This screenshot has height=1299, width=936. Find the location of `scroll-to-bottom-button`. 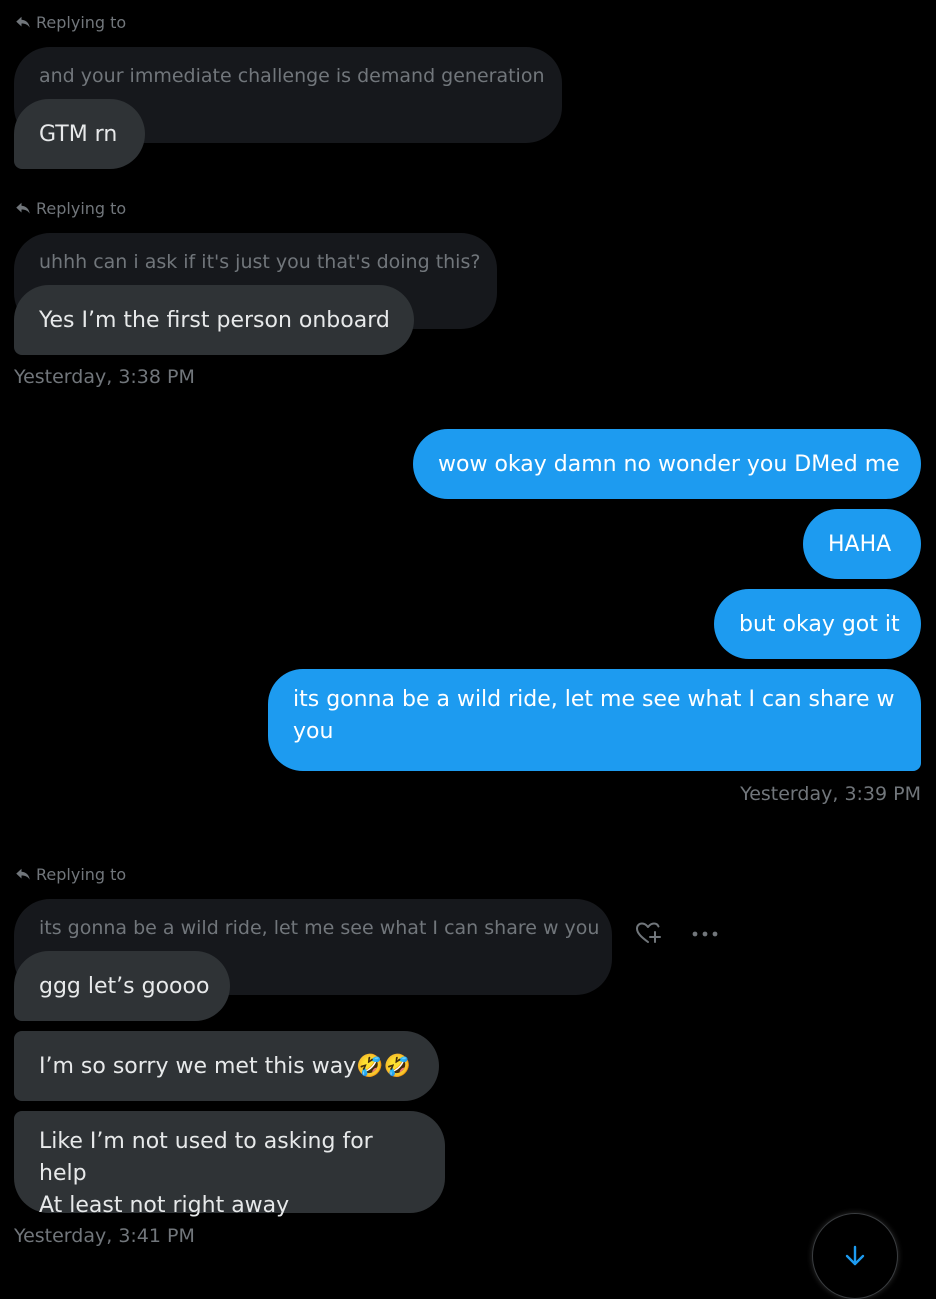

scroll-to-bottom-button is located at coordinates (855, 1256).